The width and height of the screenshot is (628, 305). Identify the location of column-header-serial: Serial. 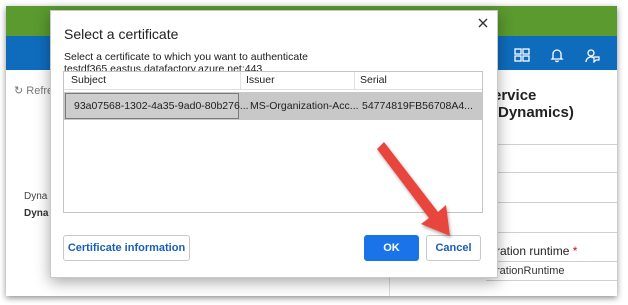
(373, 80).